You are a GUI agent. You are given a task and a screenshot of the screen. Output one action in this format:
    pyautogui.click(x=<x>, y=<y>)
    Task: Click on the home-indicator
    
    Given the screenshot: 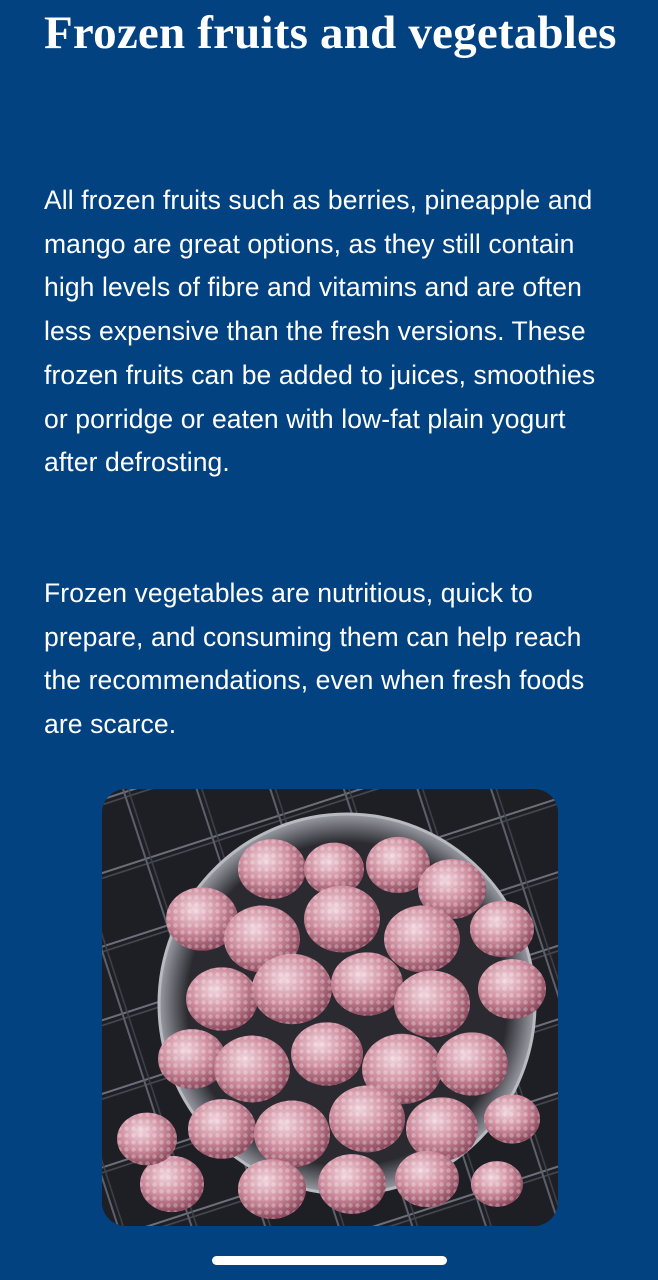 What is the action you would take?
    pyautogui.click(x=329, y=1260)
    